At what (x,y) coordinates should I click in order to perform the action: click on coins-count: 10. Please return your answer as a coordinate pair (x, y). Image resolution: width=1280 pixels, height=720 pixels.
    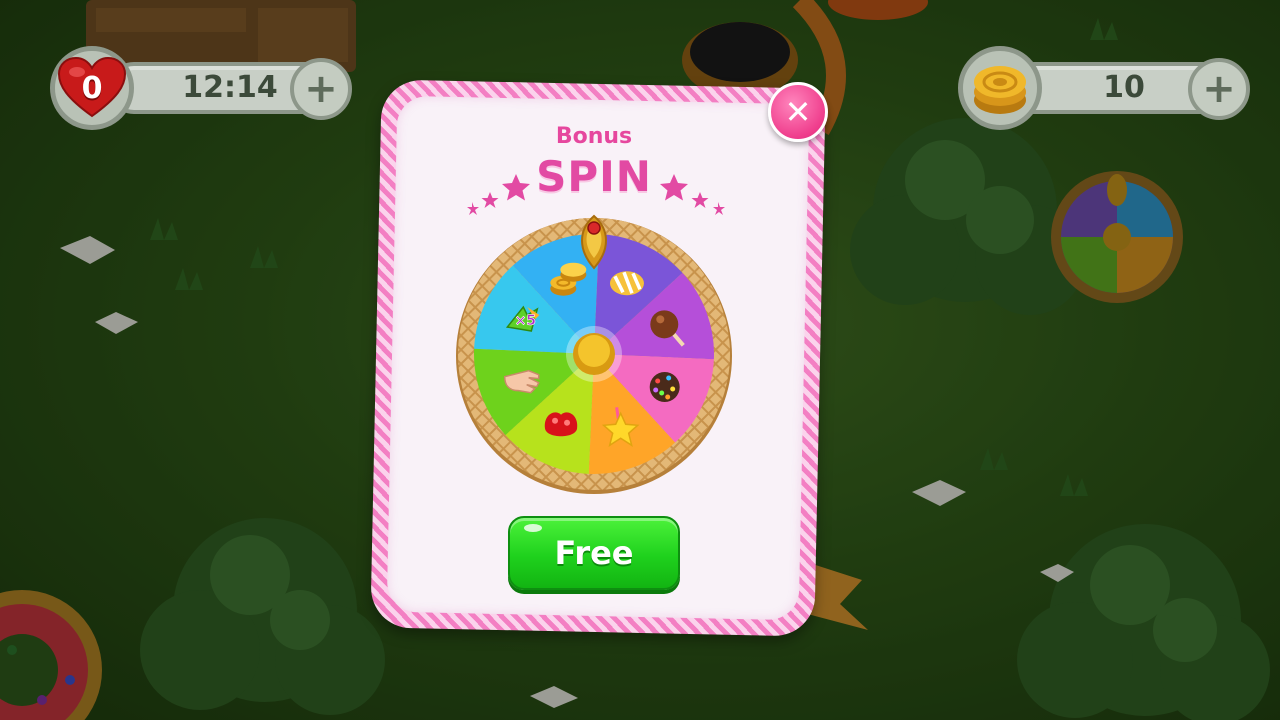
    Looking at the image, I should click on (1124, 87).